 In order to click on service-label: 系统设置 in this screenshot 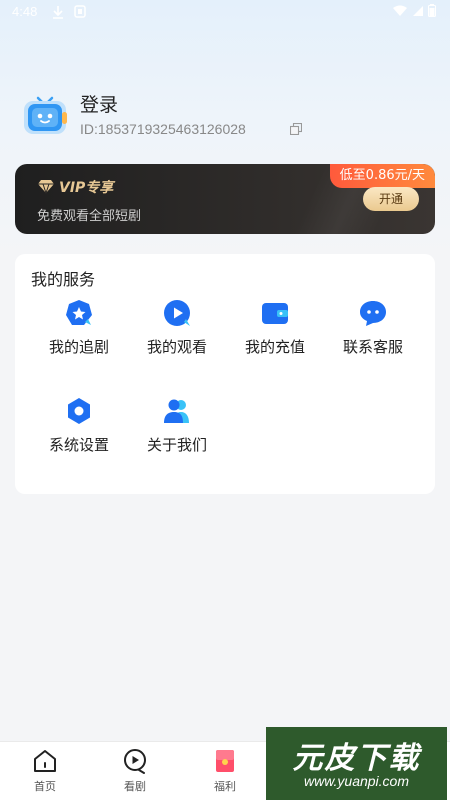, I will do `click(78, 445)`.